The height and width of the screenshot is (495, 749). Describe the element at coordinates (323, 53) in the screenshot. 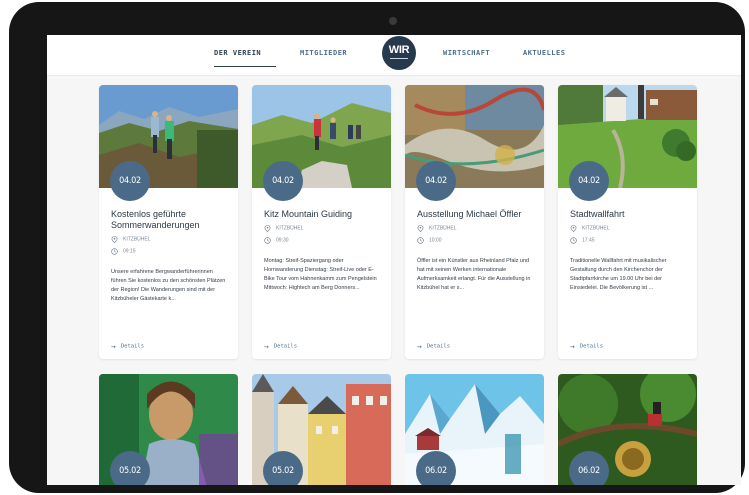

I see `nav-item-mitglieder: MITGLIEDER` at that location.